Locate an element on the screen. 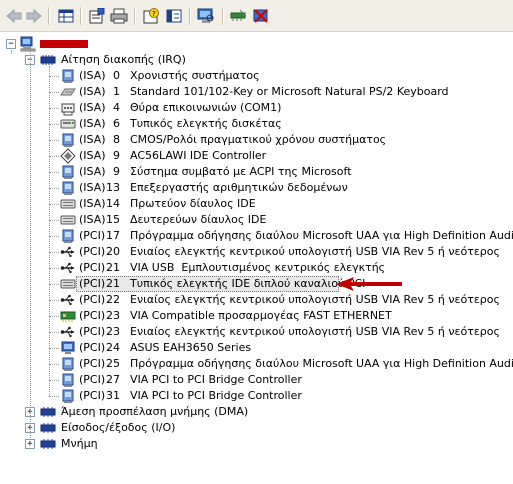  help-icon: ? is located at coordinates (151, 16).